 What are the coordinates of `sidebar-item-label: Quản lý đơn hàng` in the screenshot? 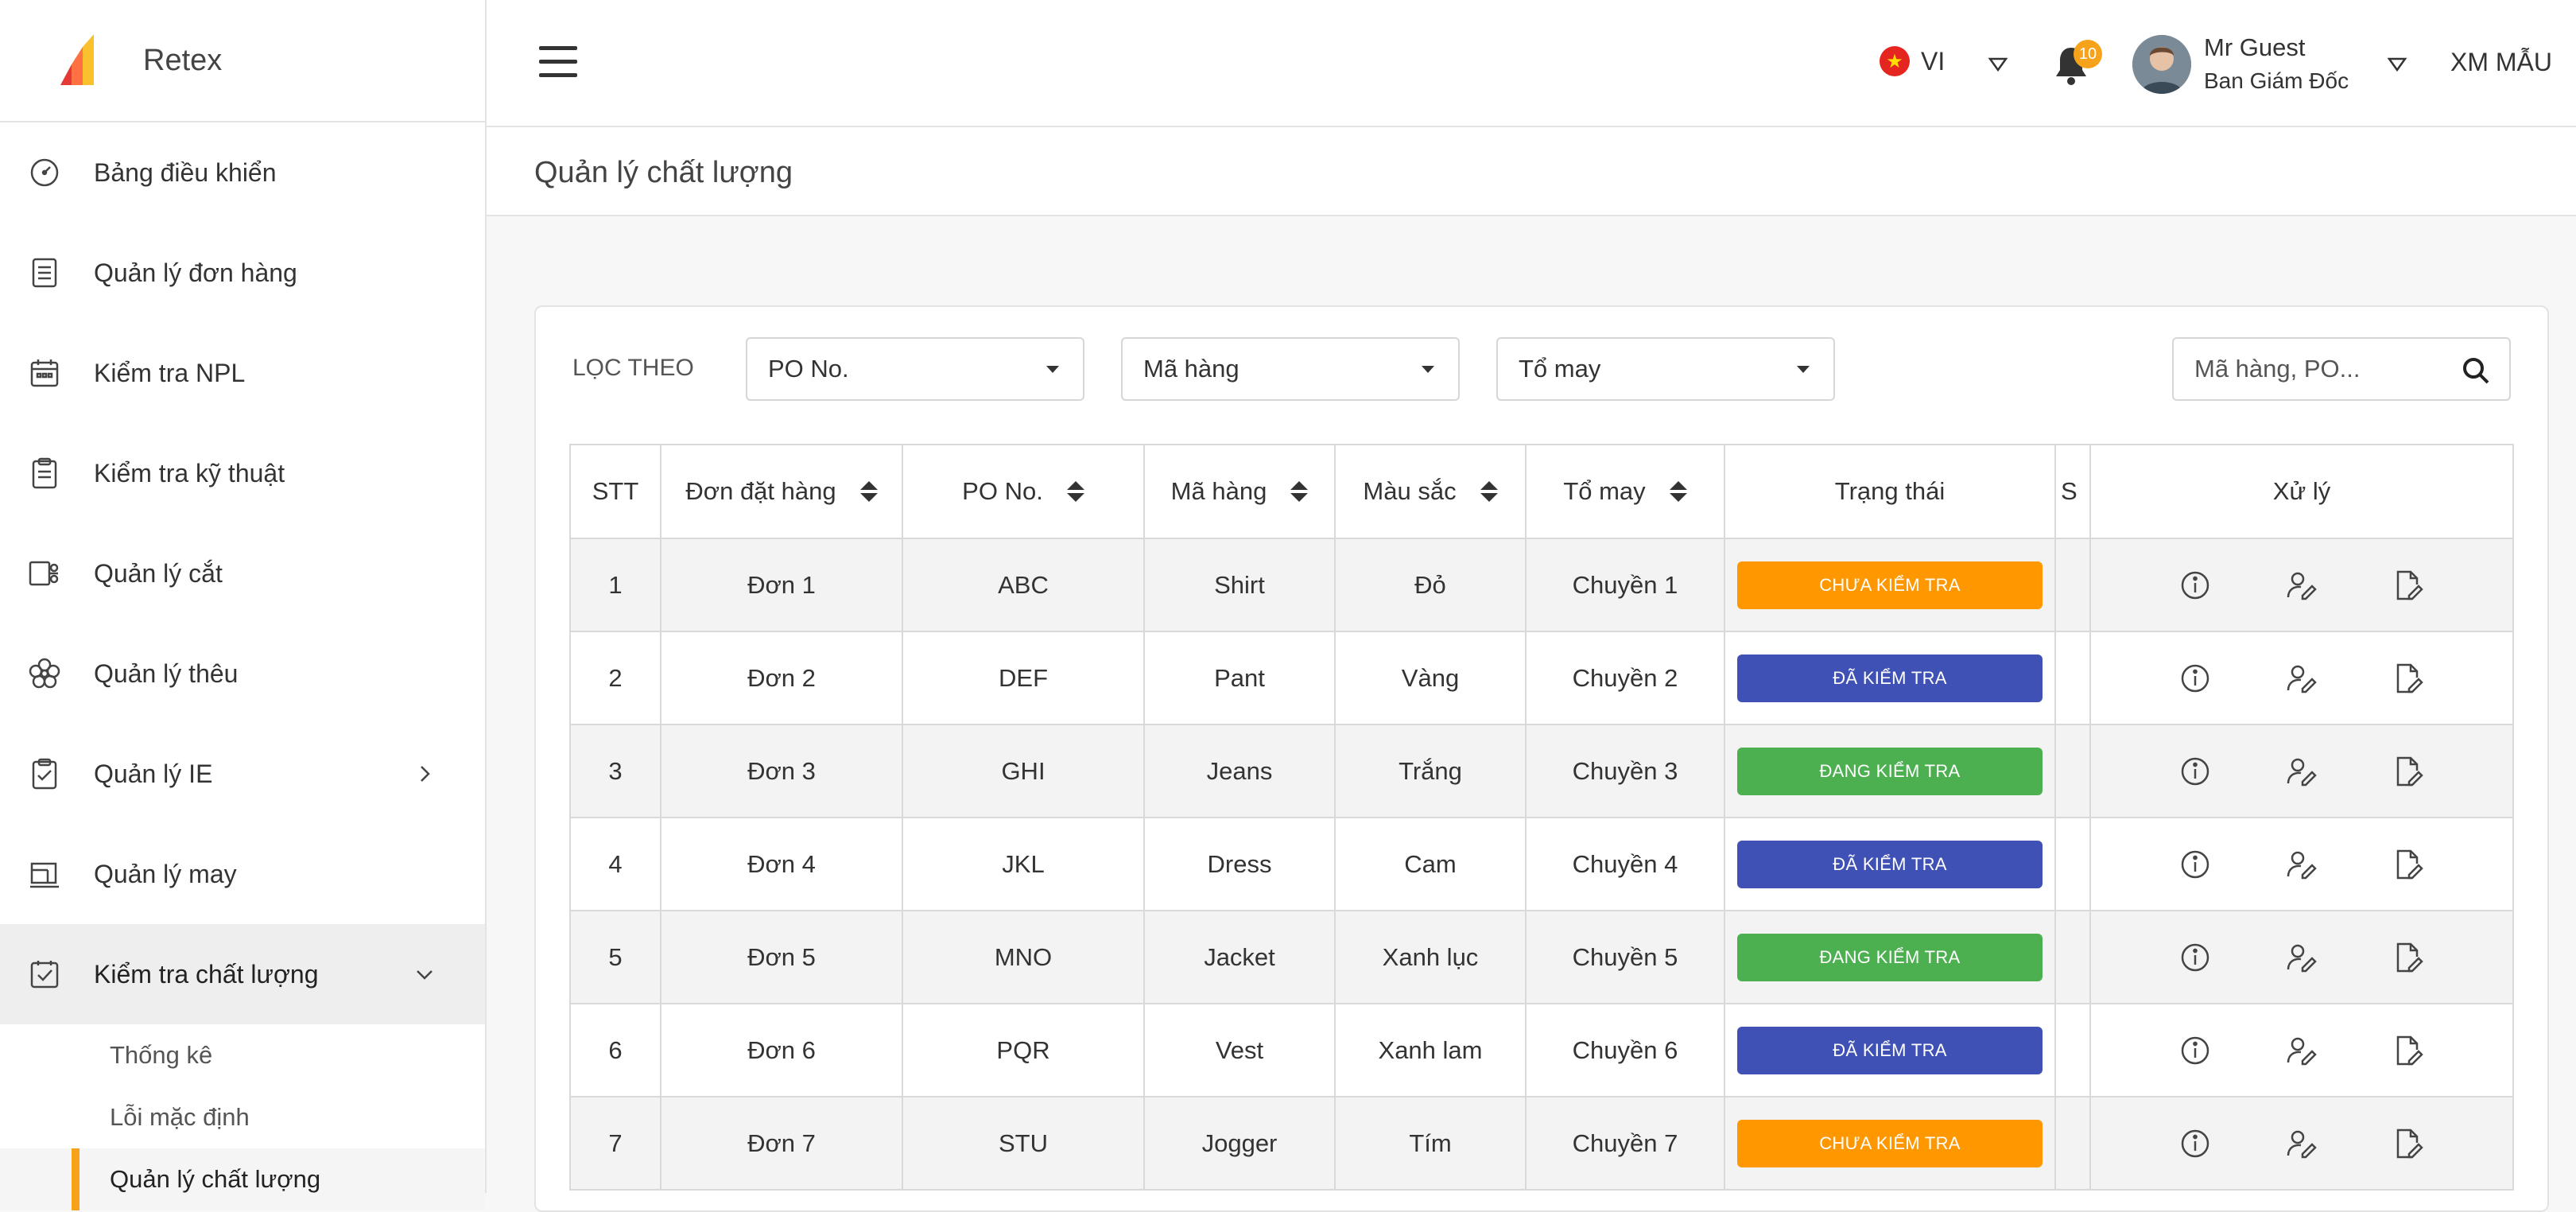 It's located at (196, 273).